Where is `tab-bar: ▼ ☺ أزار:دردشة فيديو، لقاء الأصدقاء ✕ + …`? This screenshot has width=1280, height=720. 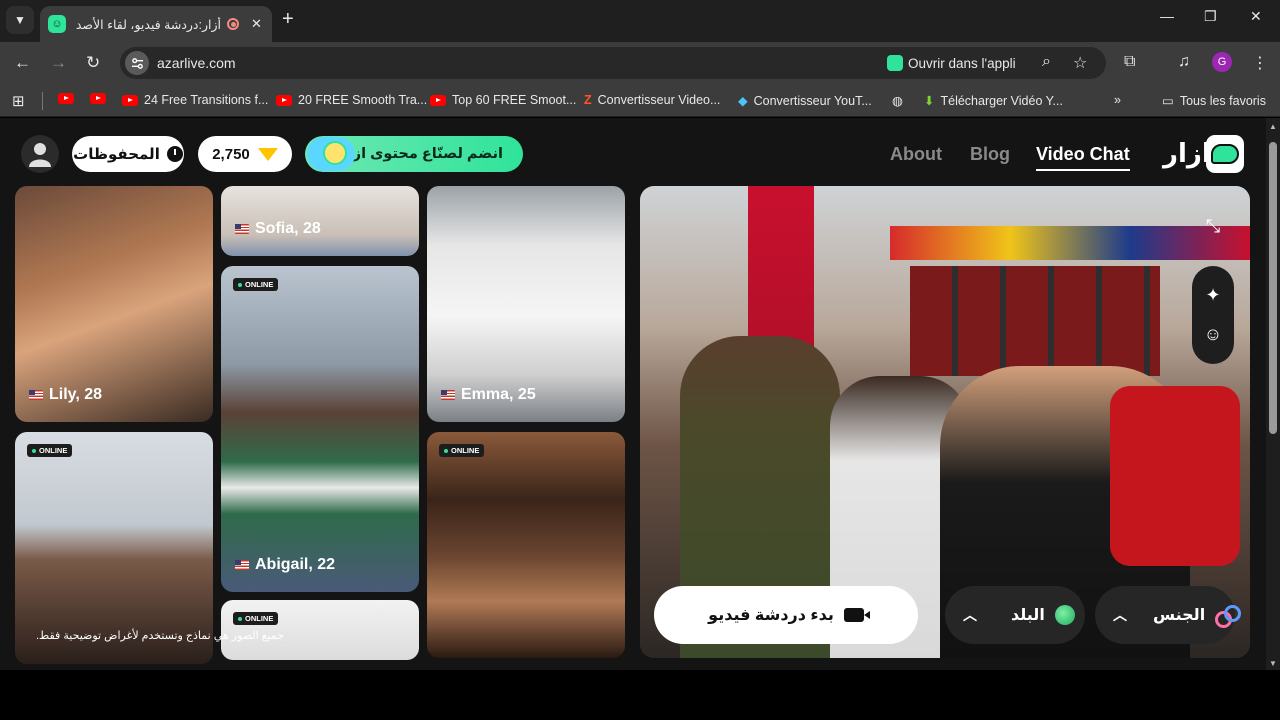 tab-bar: ▼ ☺ أزار:دردشة فيديو، لقاء الأصدقاء ✕ + … is located at coordinates (640, 21).